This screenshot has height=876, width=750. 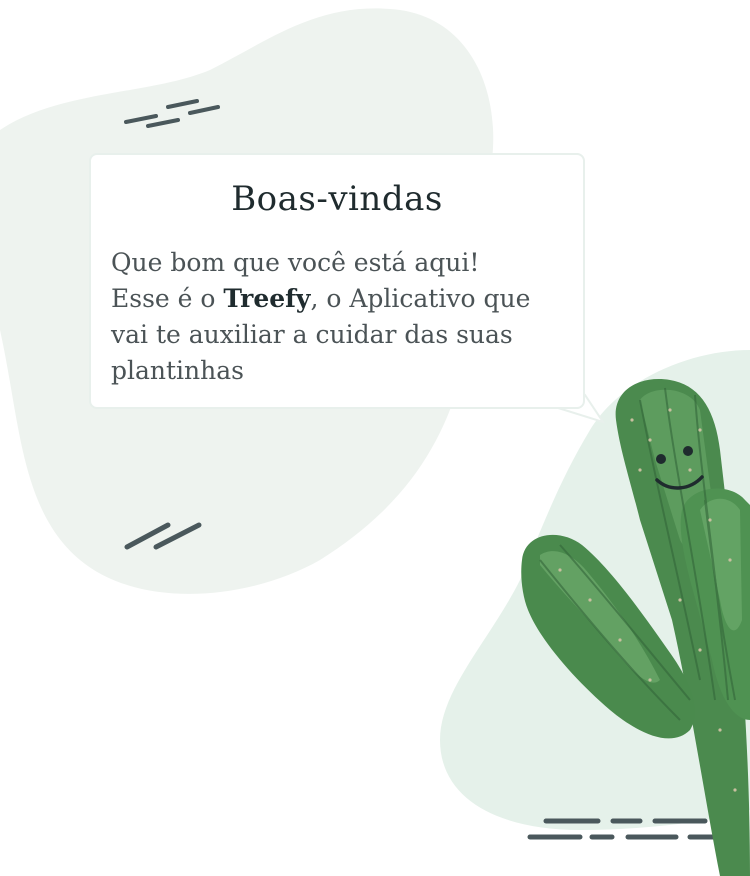 I want to click on welcome-title: Boas-vindas, so click(x=337, y=199).